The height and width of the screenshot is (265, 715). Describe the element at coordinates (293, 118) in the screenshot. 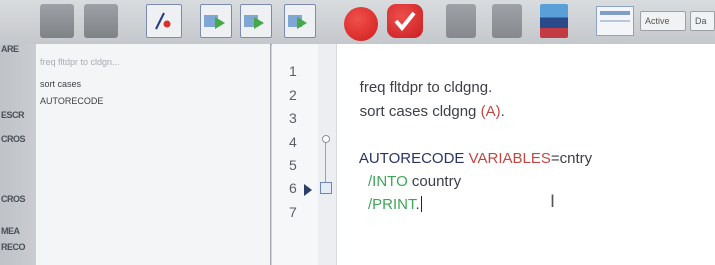

I see `line-number: 3` at that location.